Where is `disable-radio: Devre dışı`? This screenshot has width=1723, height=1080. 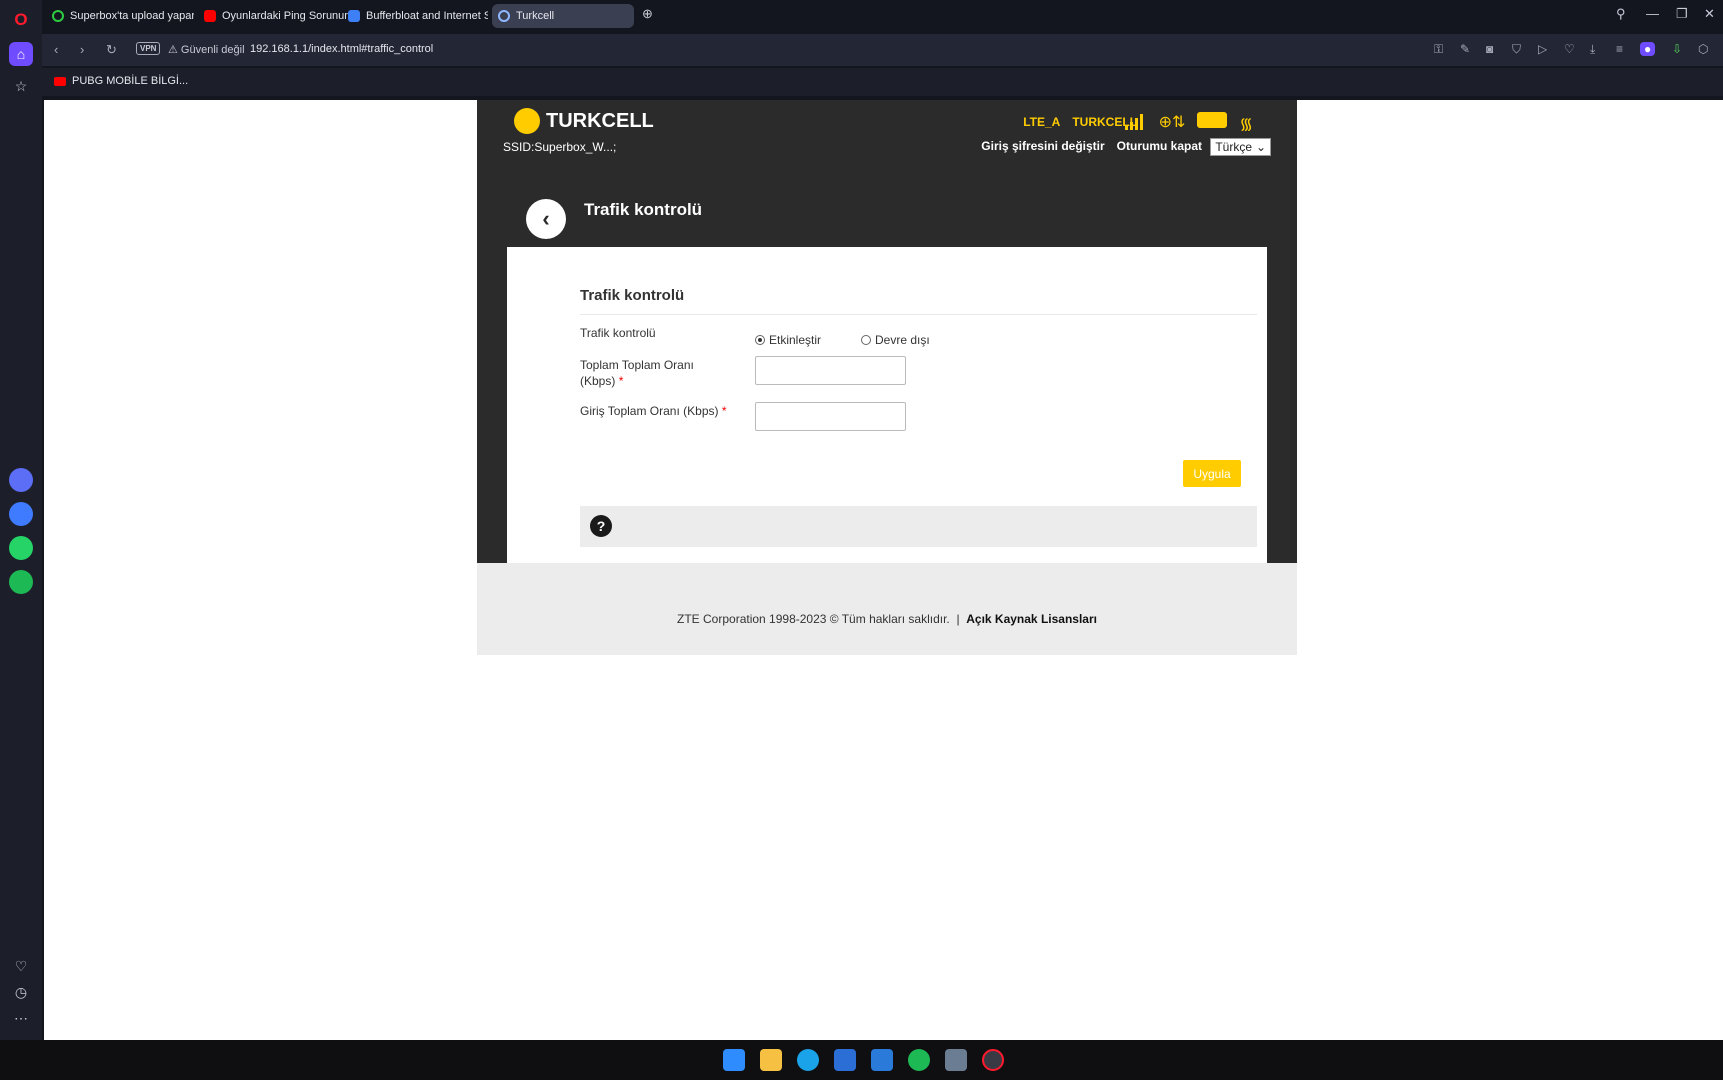 disable-radio: Devre dışı is located at coordinates (895, 340).